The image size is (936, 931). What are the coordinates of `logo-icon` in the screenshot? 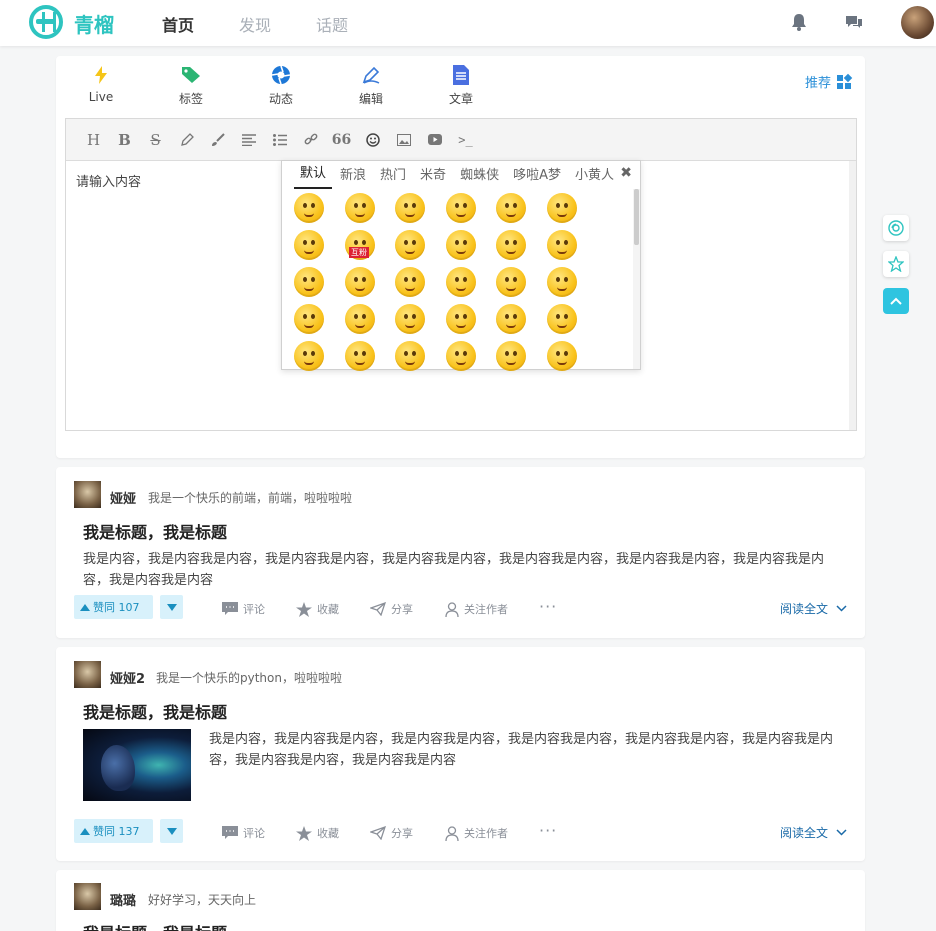 It's located at (46, 22).